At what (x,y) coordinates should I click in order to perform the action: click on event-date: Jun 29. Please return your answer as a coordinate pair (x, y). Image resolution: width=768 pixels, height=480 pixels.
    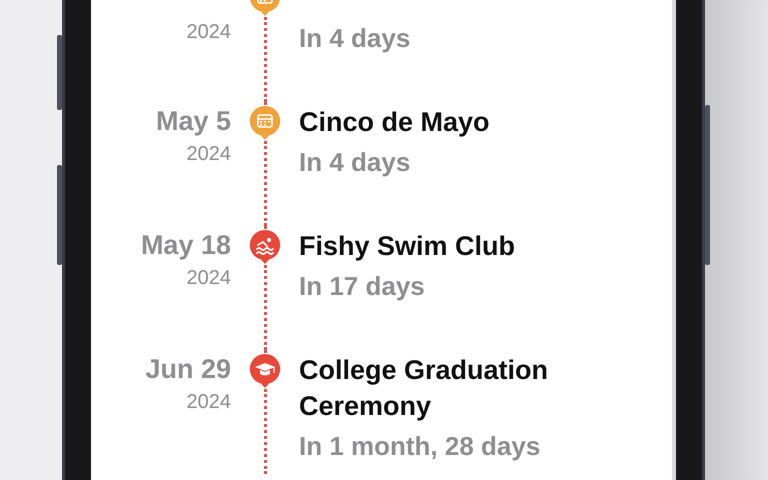
    Looking at the image, I should click on (188, 369).